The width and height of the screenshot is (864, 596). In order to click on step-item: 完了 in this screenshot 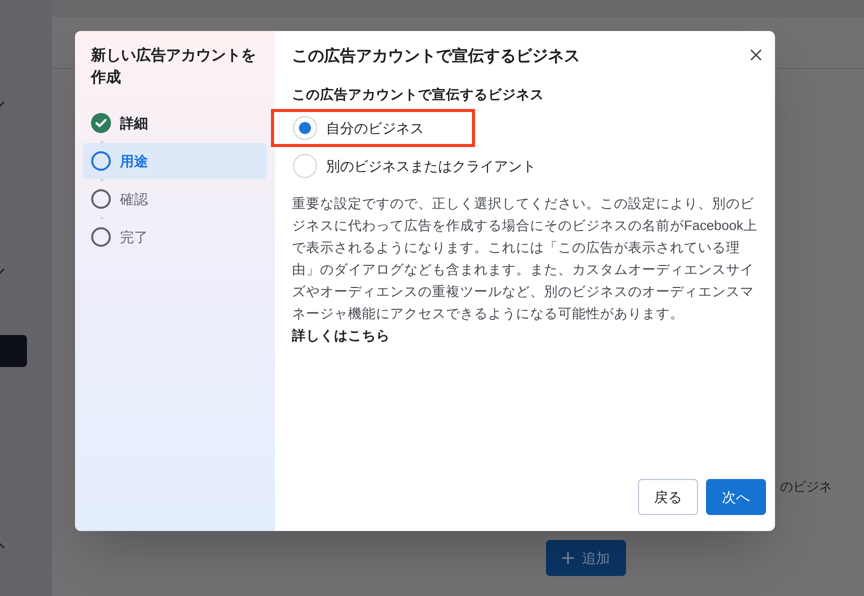, I will do `click(175, 237)`.